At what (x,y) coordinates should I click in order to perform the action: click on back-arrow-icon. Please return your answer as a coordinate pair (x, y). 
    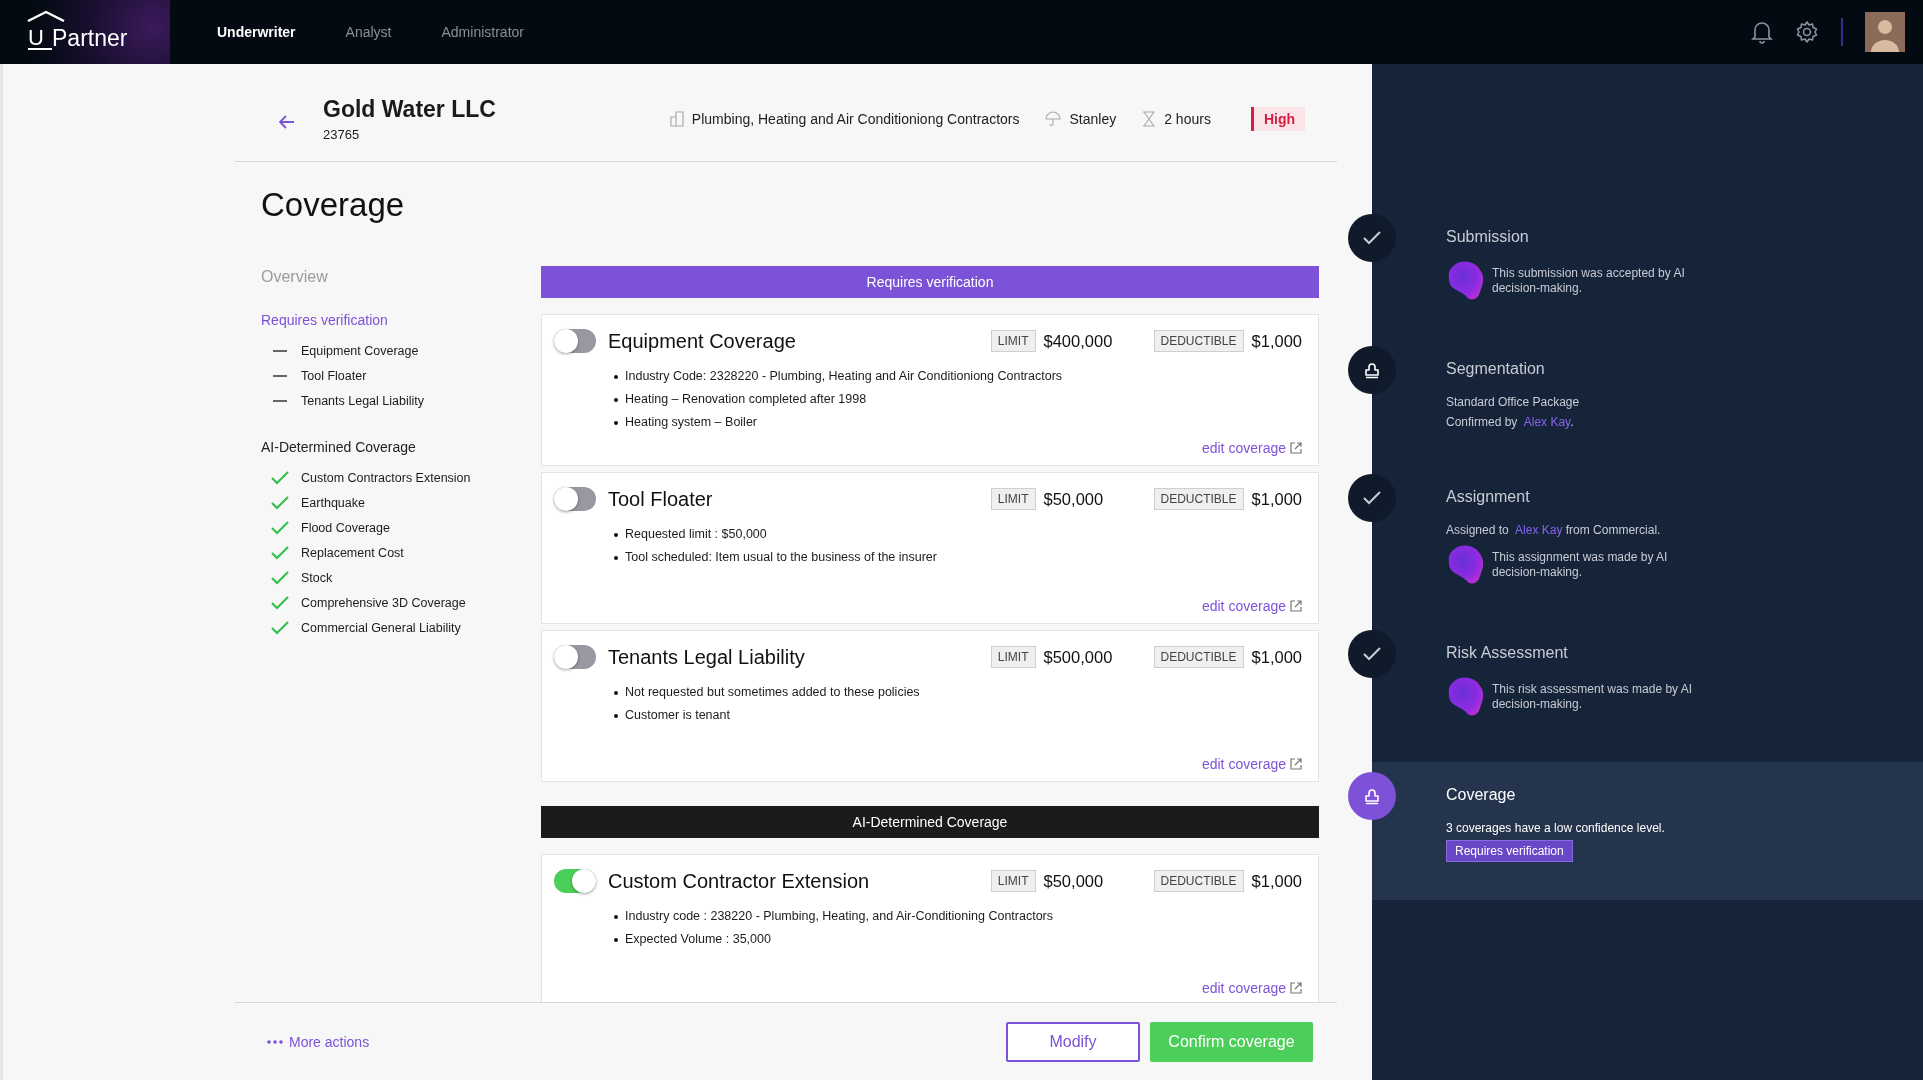
    Looking at the image, I should click on (287, 121).